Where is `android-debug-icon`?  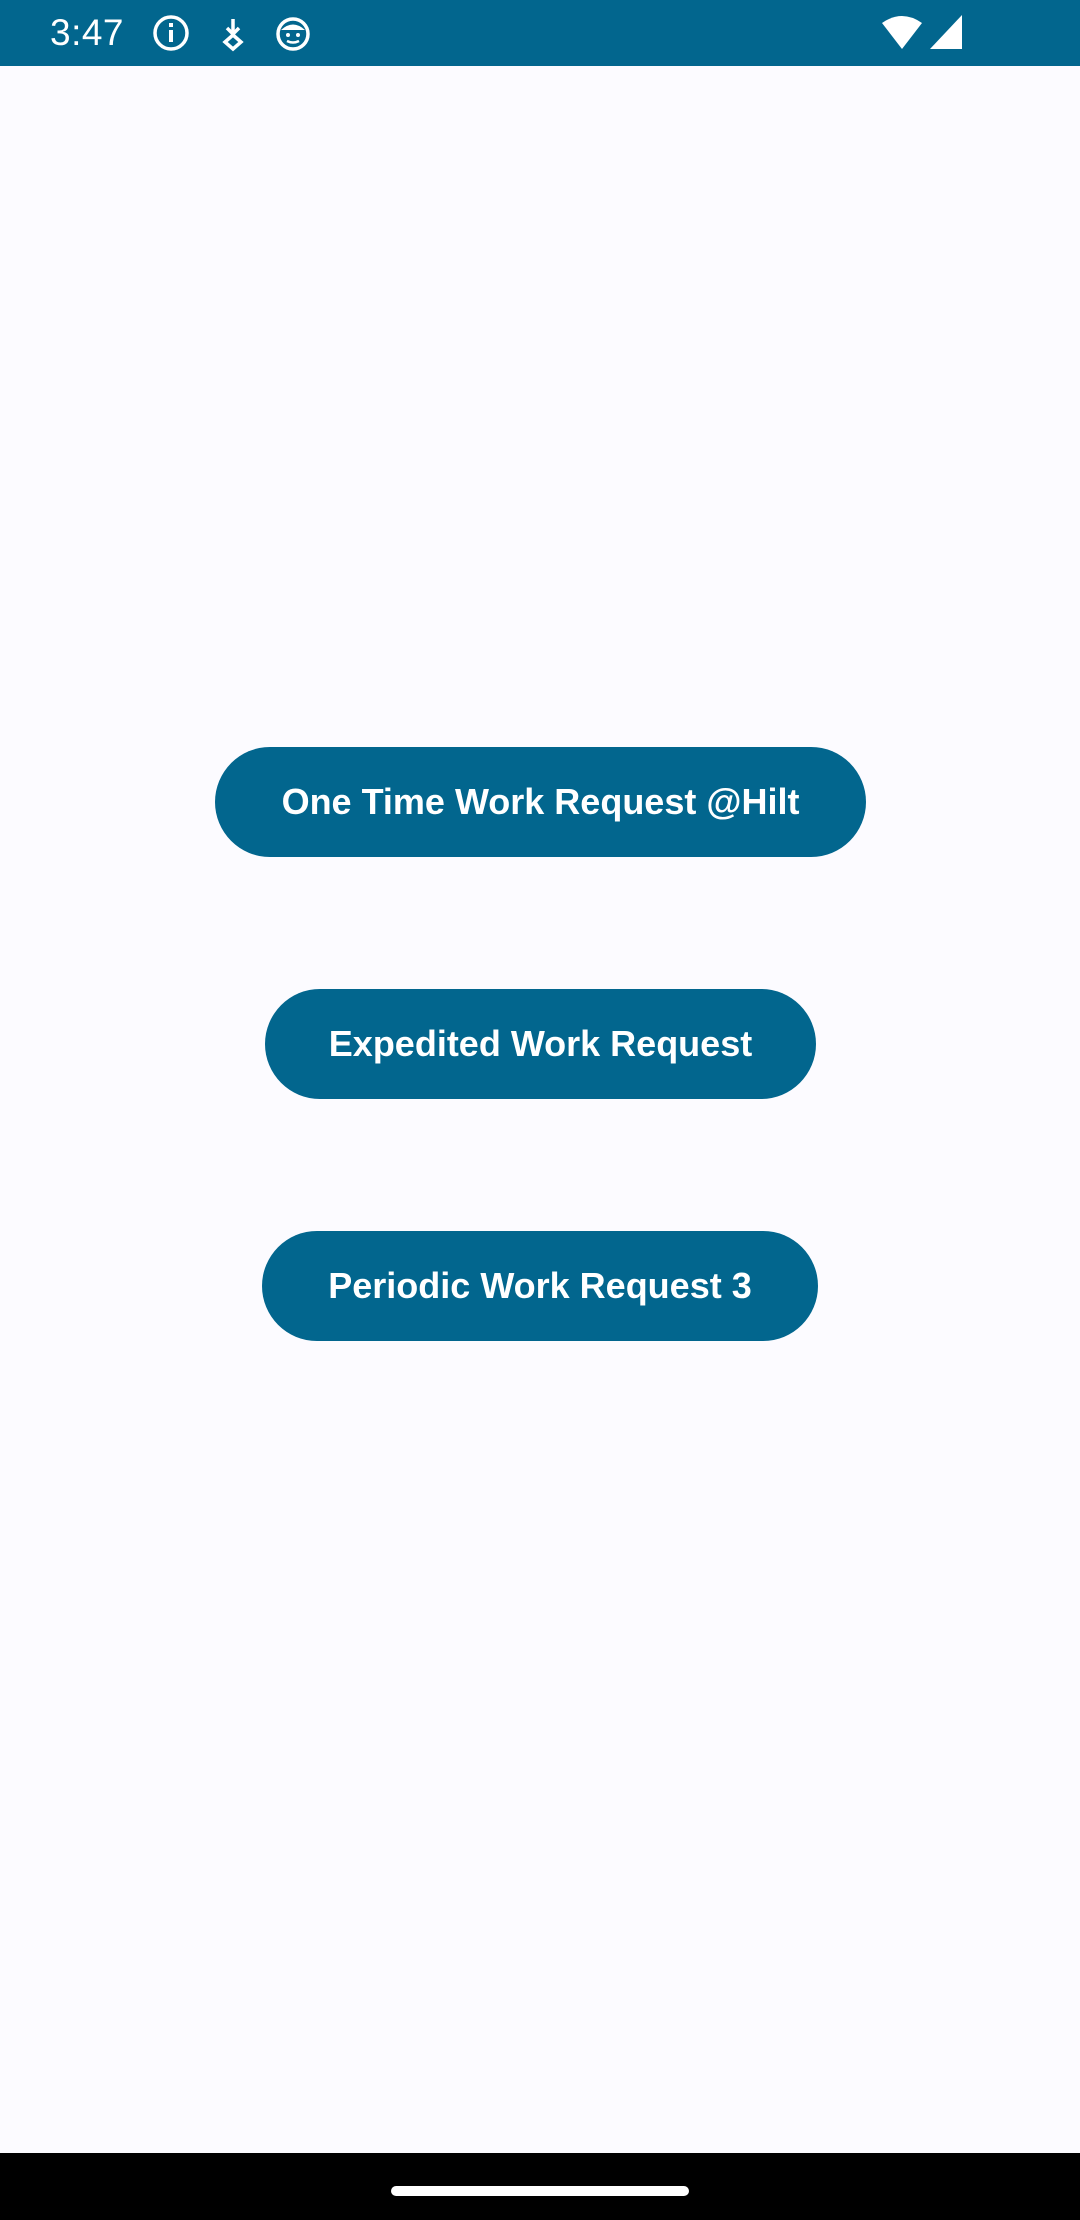
android-debug-icon is located at coordinates (293, 33).